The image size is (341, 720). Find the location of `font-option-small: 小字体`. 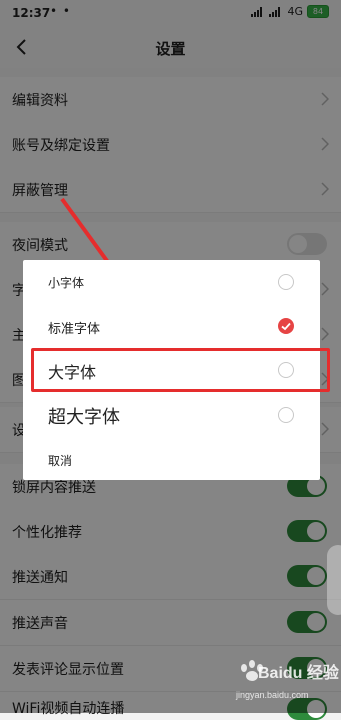

font-option-small: 小字体 is located at coordinates (171, 282).